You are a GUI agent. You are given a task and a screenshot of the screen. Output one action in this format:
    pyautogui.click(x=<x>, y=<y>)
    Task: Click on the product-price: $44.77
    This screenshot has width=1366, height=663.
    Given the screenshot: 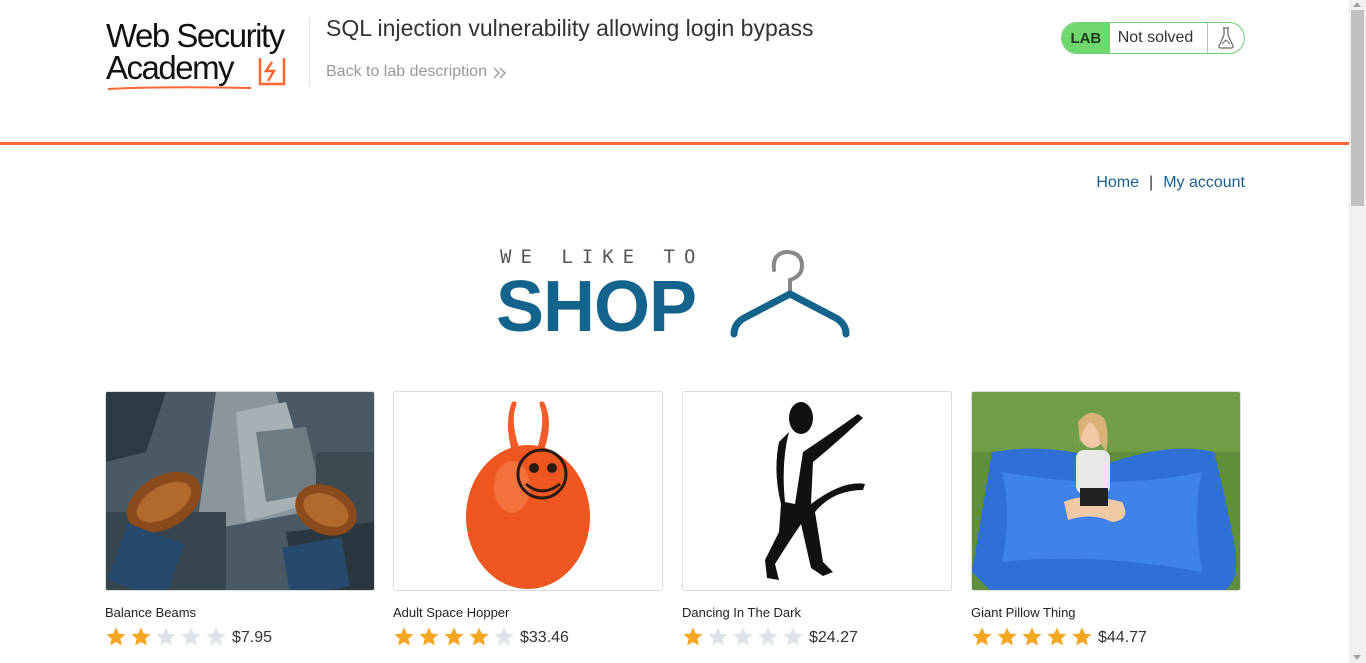 What is the action you would take?
    pyautogui.click(x=1122, y=637)
    